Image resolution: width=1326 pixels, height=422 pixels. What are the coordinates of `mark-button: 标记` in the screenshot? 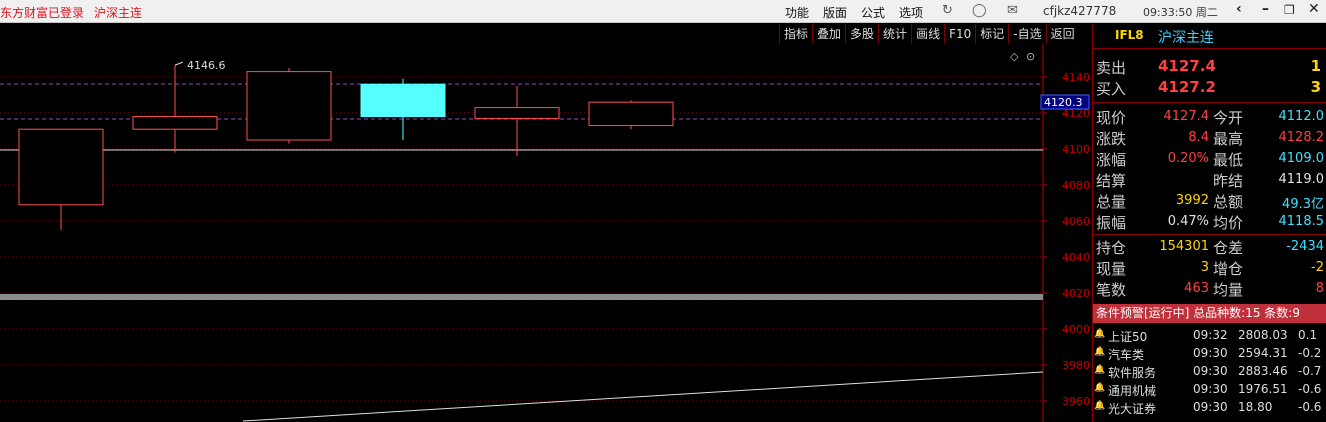 It's located at (992, 34).